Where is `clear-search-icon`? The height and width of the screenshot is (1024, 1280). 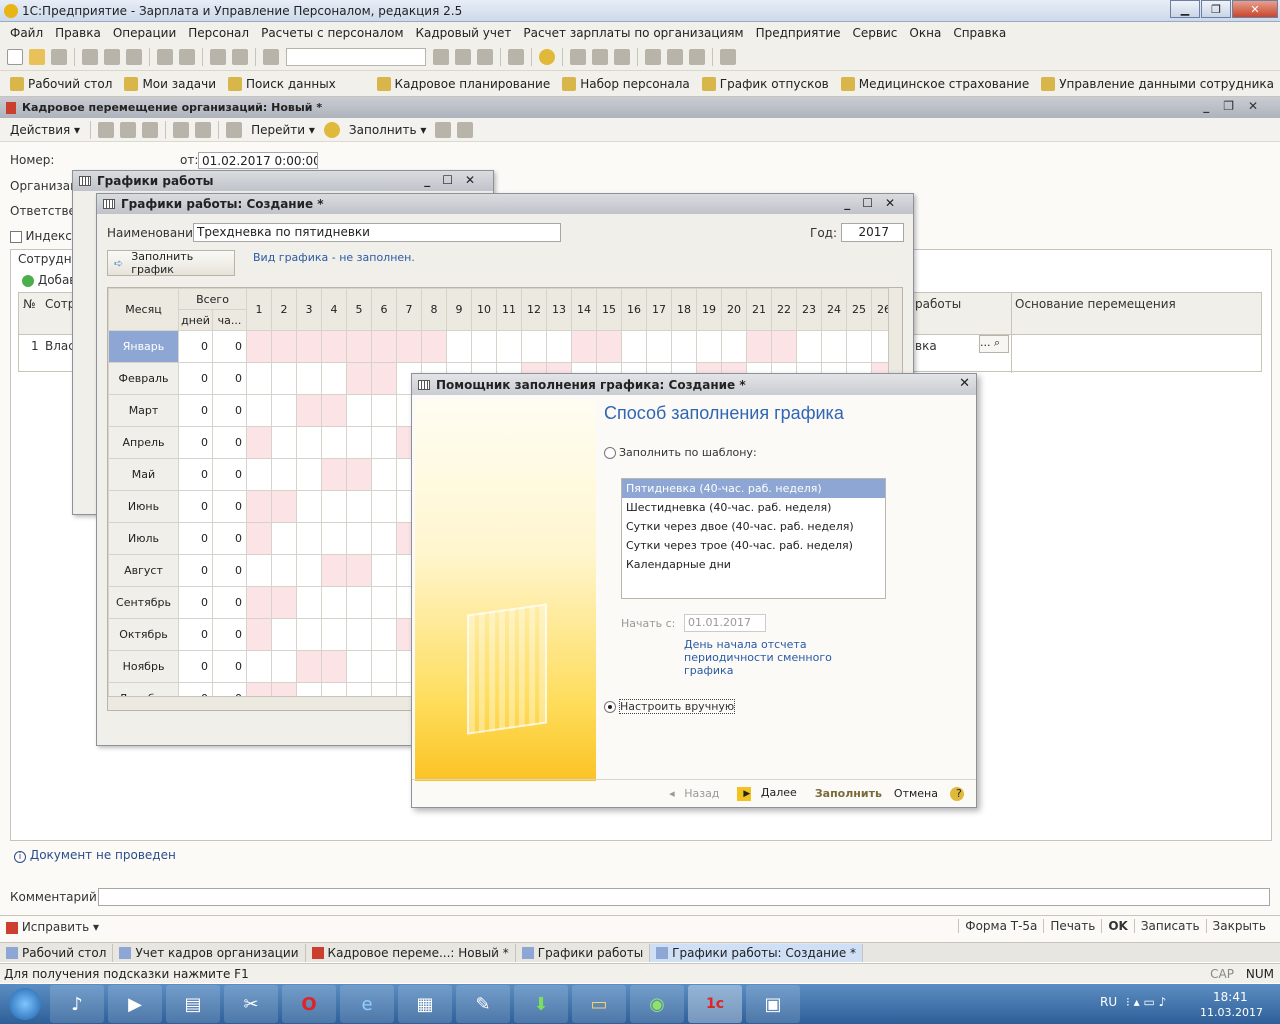
clear-search-icon is located at coordinates (441, 57).